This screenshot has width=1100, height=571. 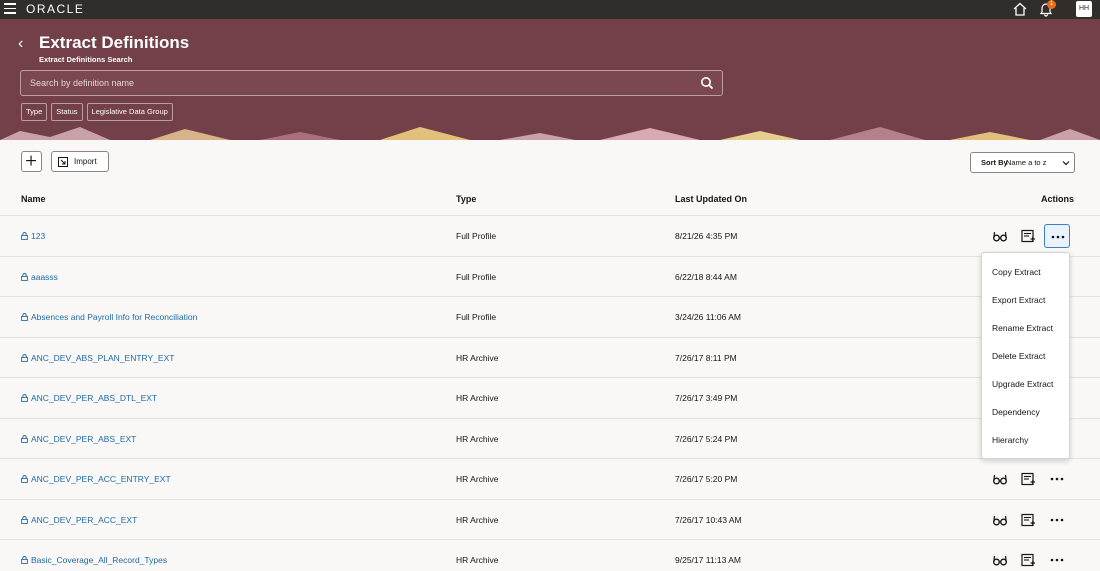 I want to click on column-header-actions: Actions, so click(x=1058, y=199).